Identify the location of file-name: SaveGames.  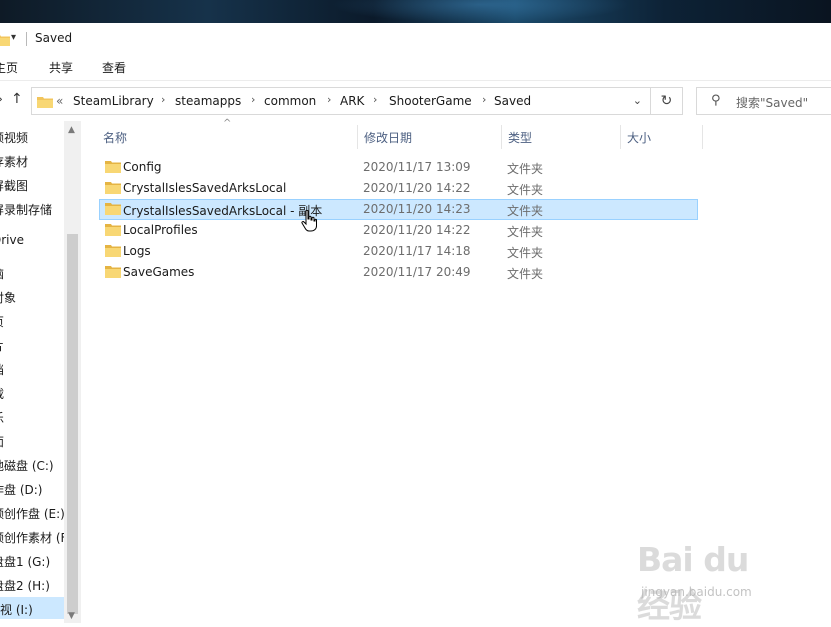
(159, 272).